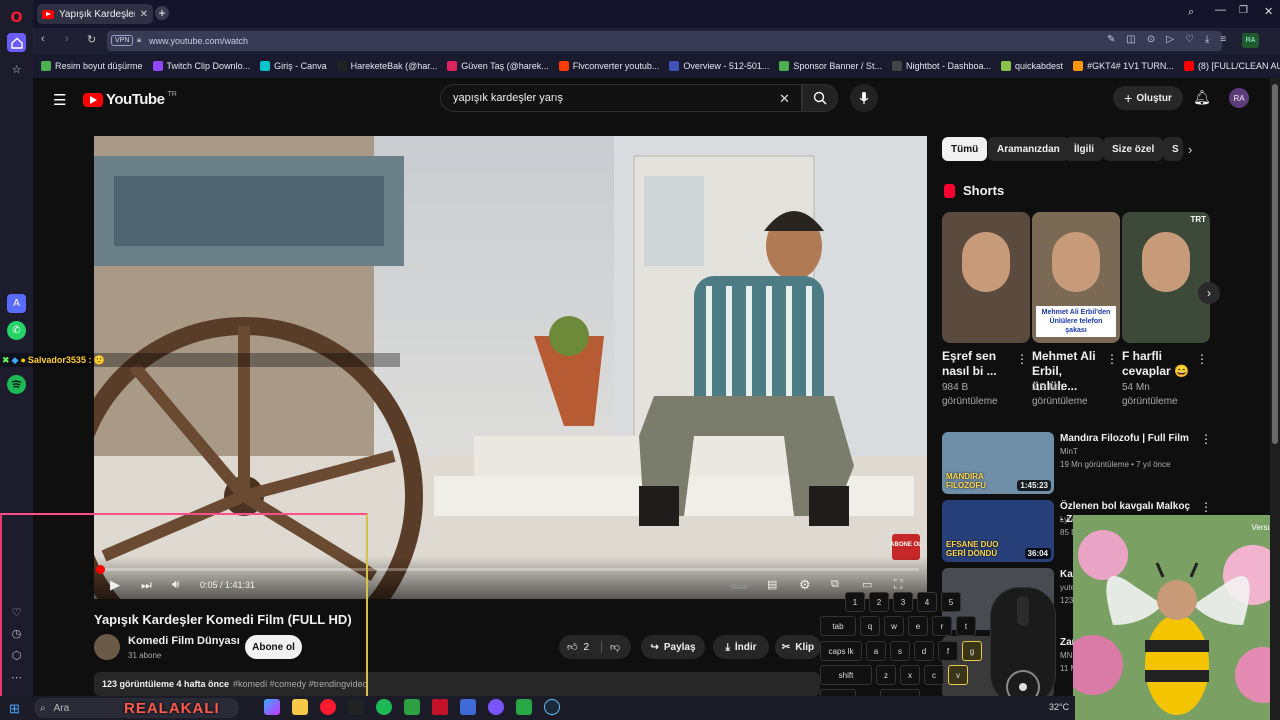 The height and width of the screenshot is (720, 1280). What do you see at coordinates (1130, 39) in the screenshot?
I see `camera-icon: ◫` at bounding box center [1130, 39].